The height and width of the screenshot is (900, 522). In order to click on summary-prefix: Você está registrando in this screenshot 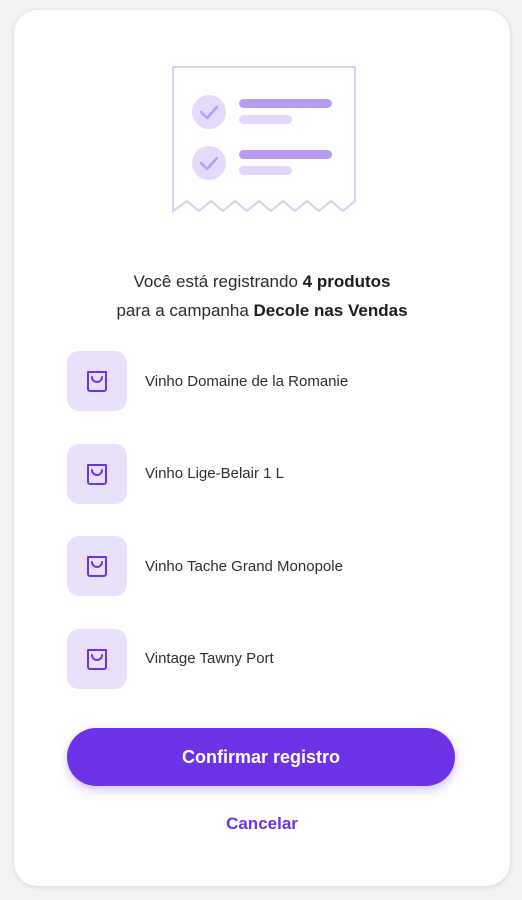, I will do `click(218, 281)`.